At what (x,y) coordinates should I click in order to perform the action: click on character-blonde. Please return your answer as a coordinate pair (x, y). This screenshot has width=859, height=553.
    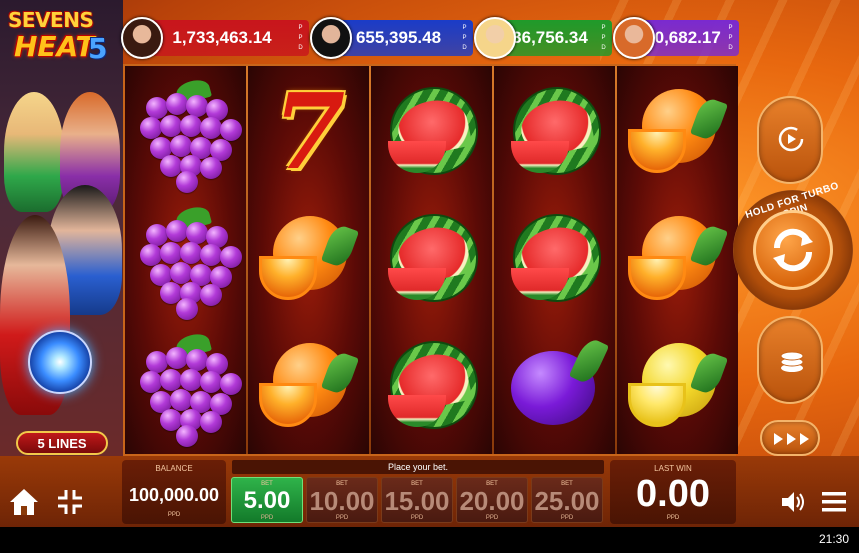
    Looking at the image, I should click on (34, 152).